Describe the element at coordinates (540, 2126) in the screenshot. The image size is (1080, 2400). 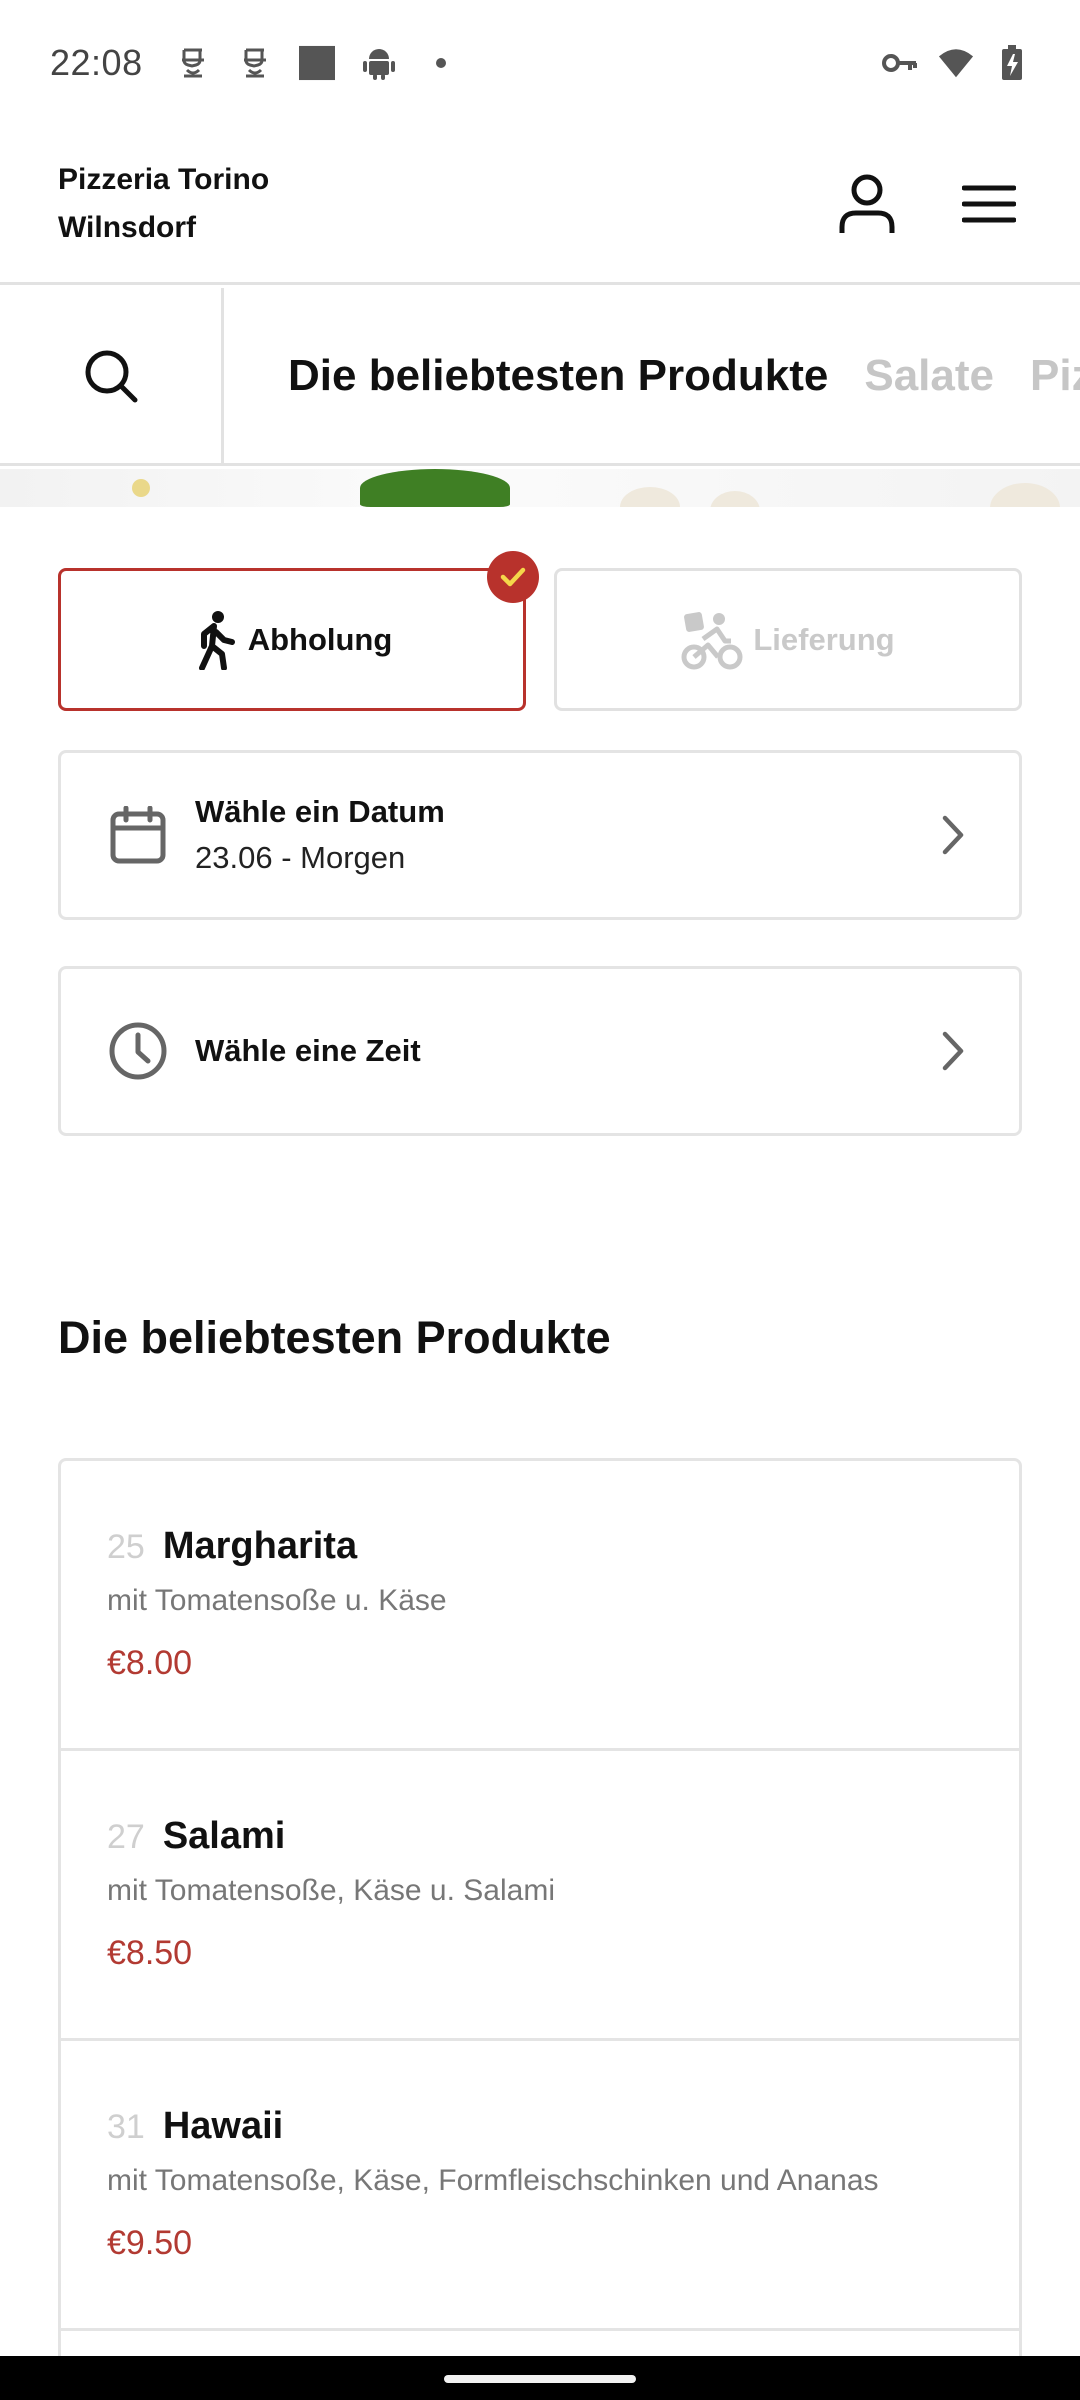
I see `product-header: 31 Hawaii` at that location.